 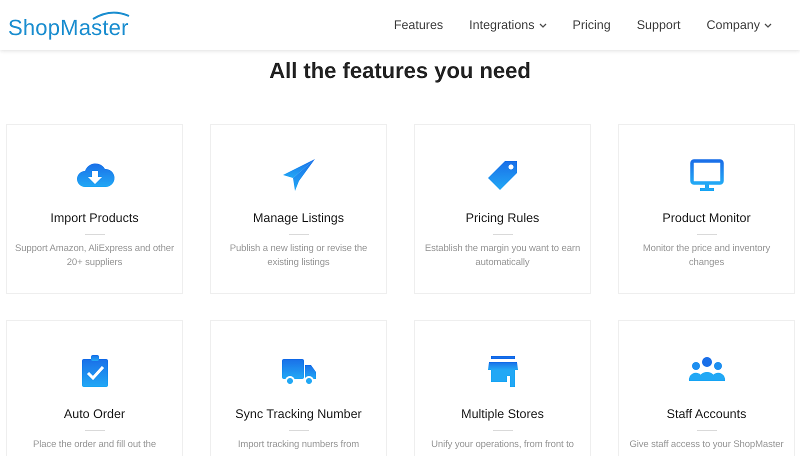 What do you see at coordinates (706, 414) in the screenshot?
I see `feature-title: Staff Accounts` at bounding box center [706, 414].